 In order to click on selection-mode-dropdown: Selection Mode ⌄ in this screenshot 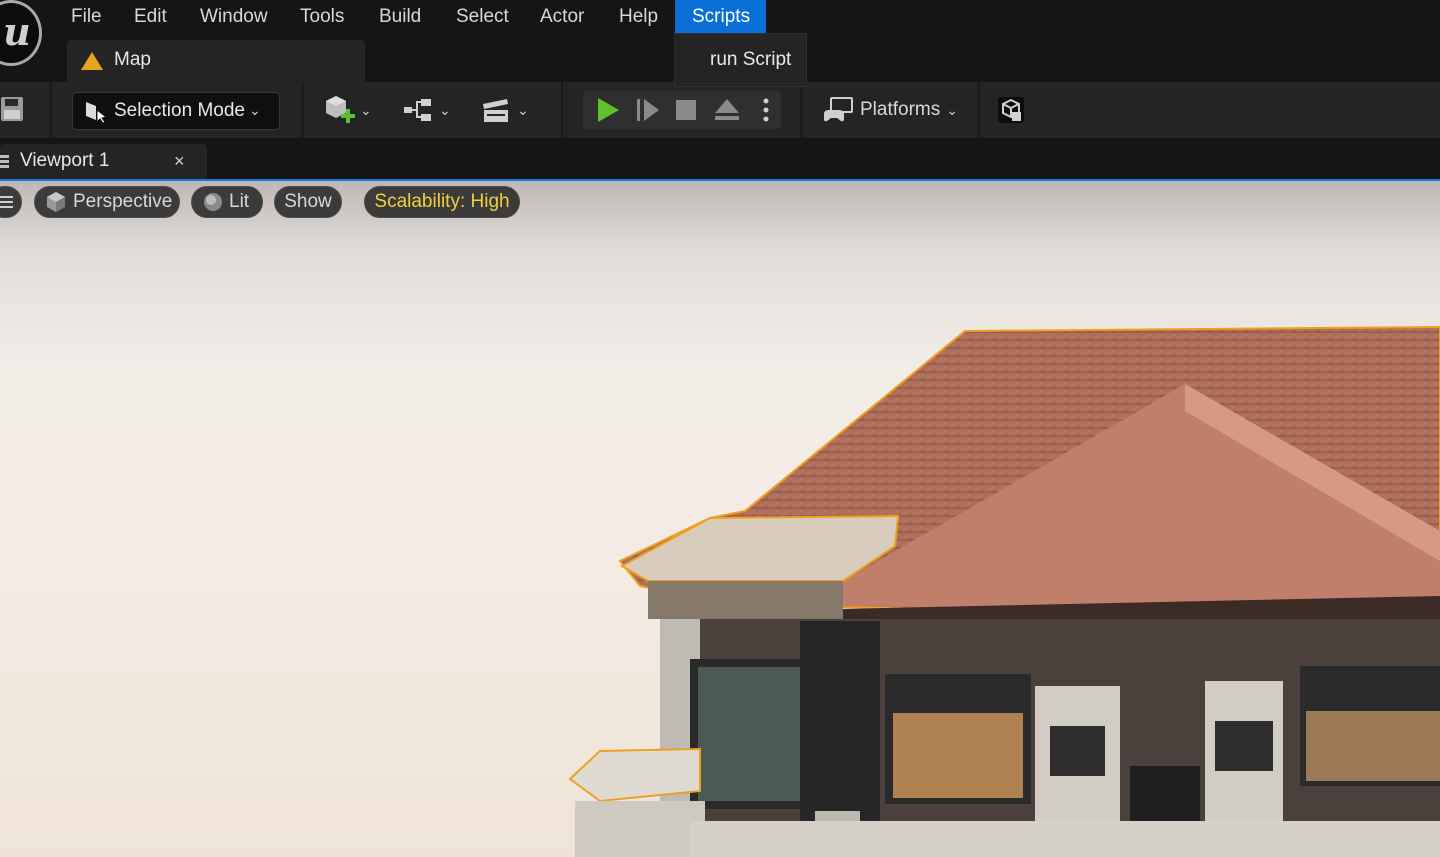, I will do `click(176, 111)`.